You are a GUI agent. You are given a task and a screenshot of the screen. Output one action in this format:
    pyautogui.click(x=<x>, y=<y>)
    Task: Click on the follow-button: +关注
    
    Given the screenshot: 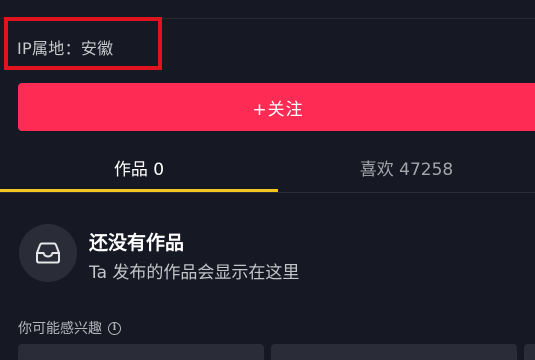 What is the action you would take?
    pyautogui.click(x=276, y=107)
    